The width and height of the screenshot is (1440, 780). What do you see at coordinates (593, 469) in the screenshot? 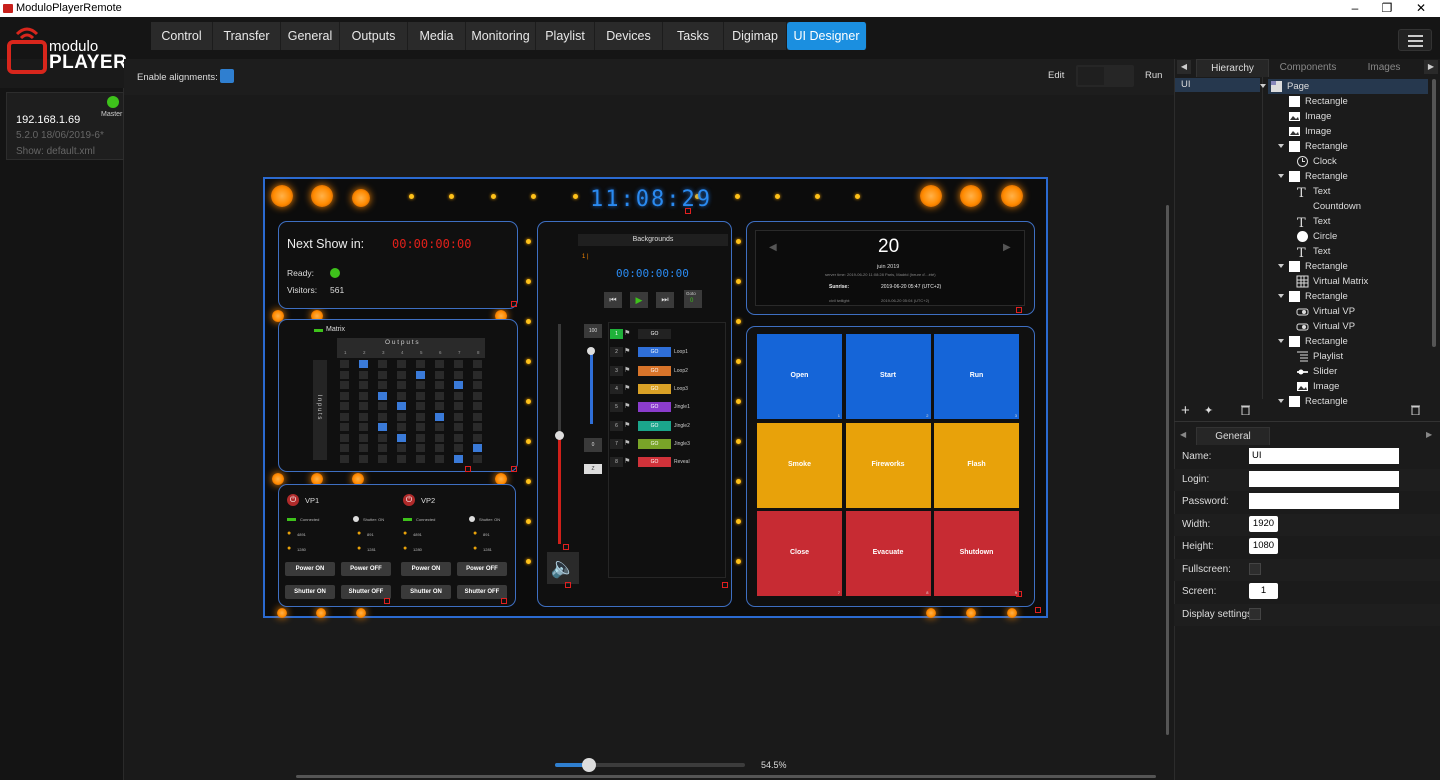
I see `volume-zero-button: Z` at bounding box center [593, 469].